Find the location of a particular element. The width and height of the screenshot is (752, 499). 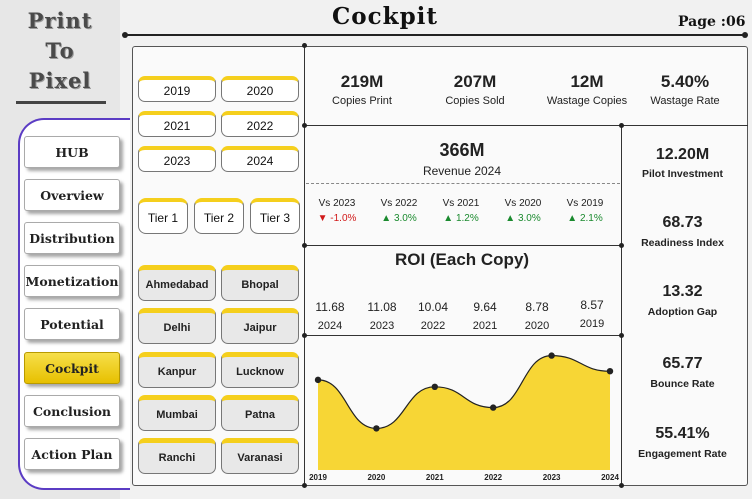

roi-year-2024: 2024 is located at coordinates (330, 326).